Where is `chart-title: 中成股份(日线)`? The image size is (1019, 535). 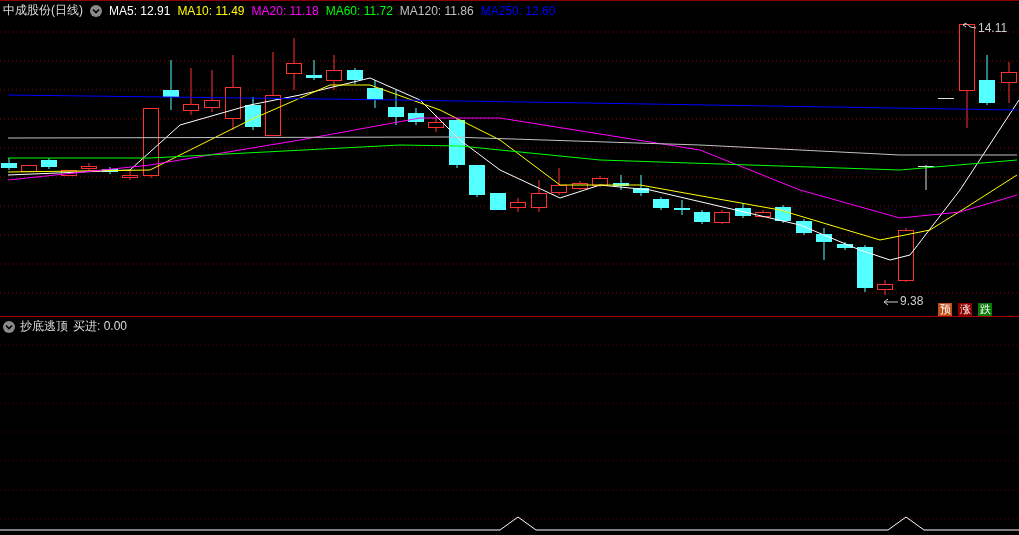 chart-title: 中成股份(日线) is located at coordinates (43, 10).